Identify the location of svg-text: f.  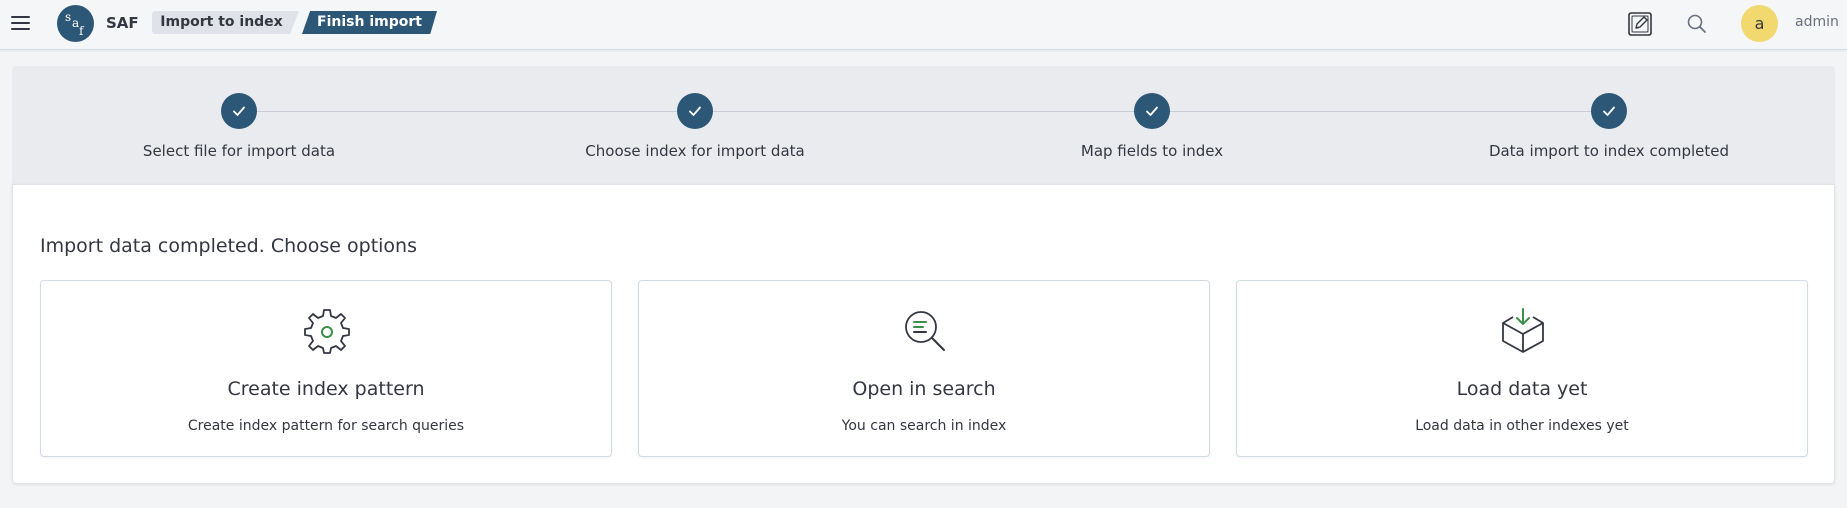
(82, 31).